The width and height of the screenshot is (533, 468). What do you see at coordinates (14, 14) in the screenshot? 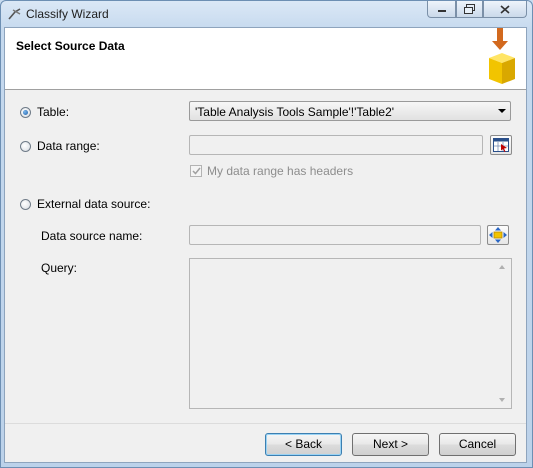
I see `wizard-pick-icon` at bounding box center [14, 14].